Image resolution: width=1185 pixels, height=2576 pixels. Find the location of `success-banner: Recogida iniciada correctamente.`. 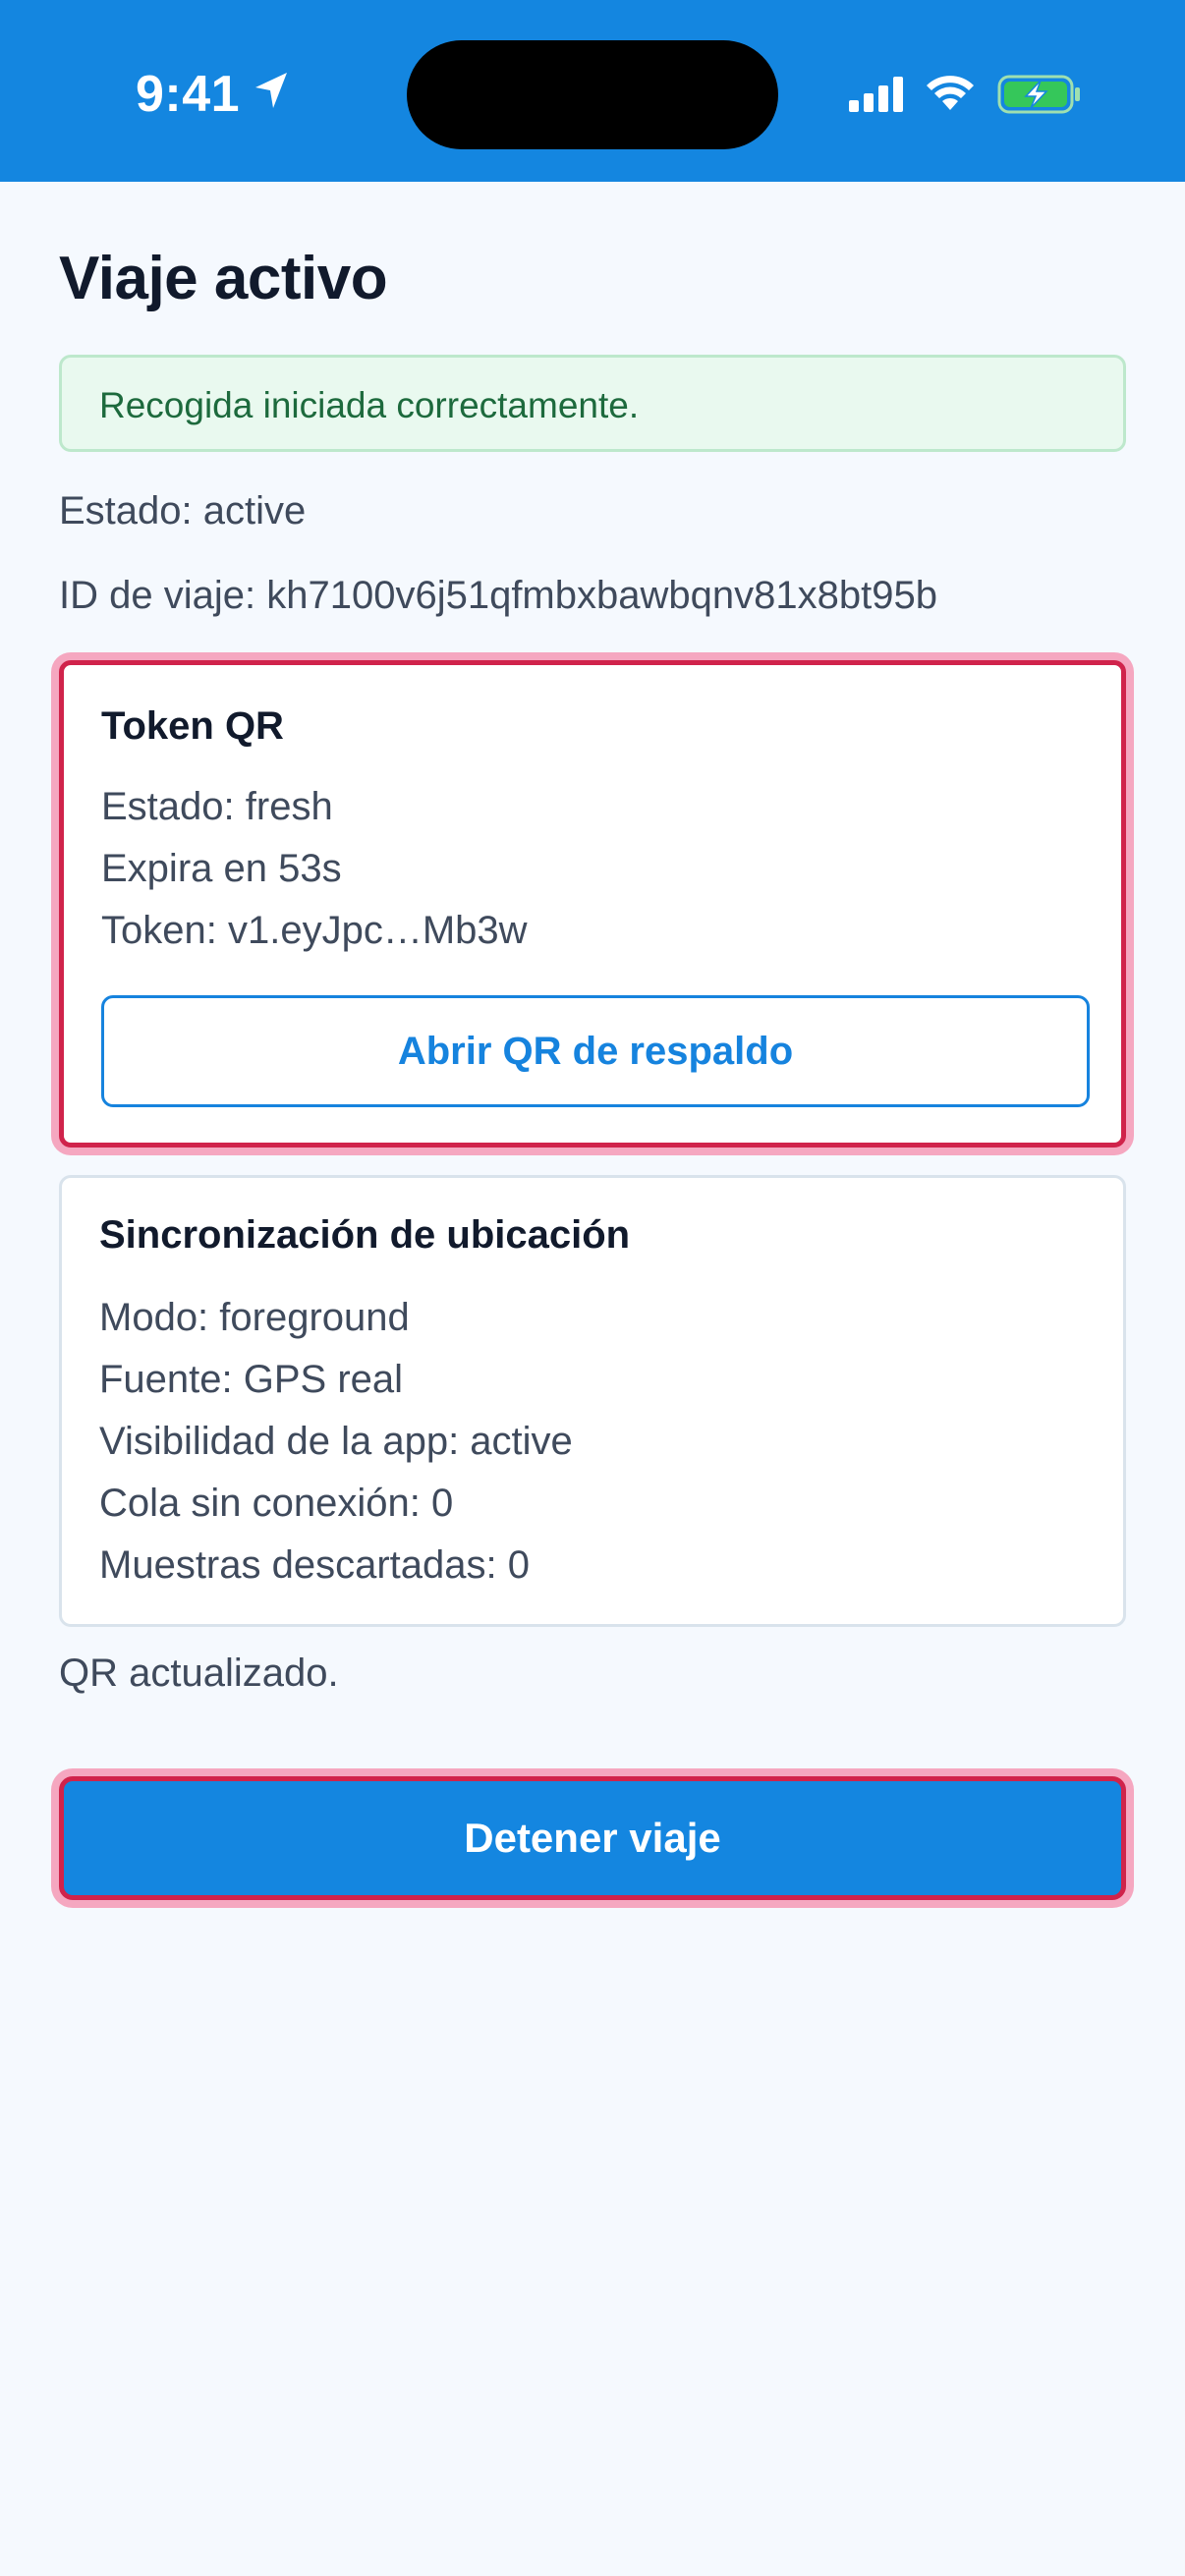

success-banner: Recogida iniciada correctamente. is located at coordinates (592, 403).